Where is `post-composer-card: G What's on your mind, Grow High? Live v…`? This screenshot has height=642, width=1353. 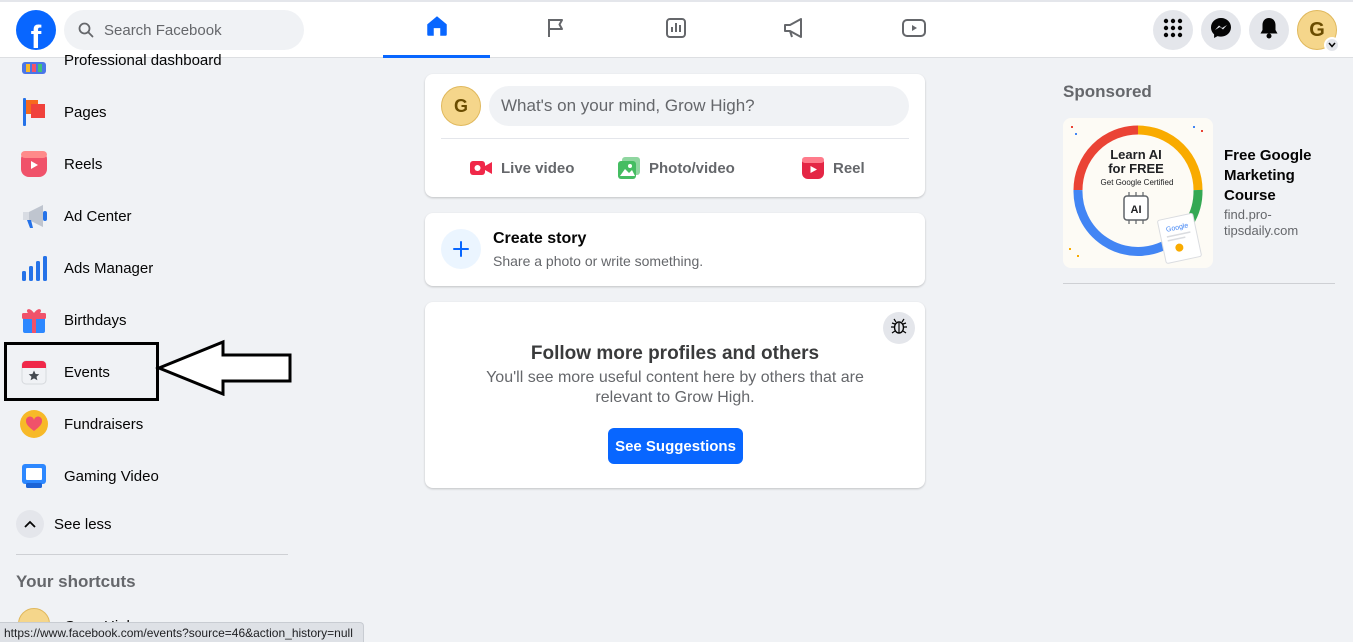
post-composer-card: G What's on your mind, Grow High? Live v… is located at coordinates (675, 135).